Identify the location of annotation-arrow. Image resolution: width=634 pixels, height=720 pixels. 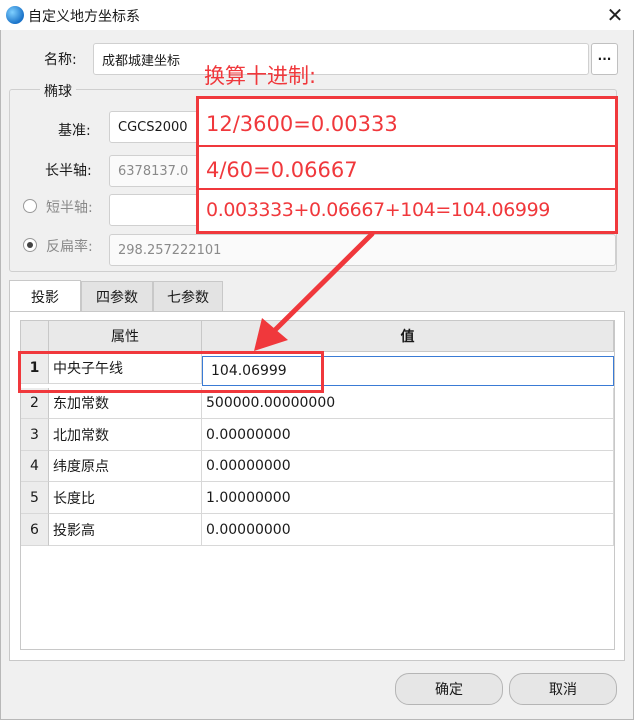
(314, 291).